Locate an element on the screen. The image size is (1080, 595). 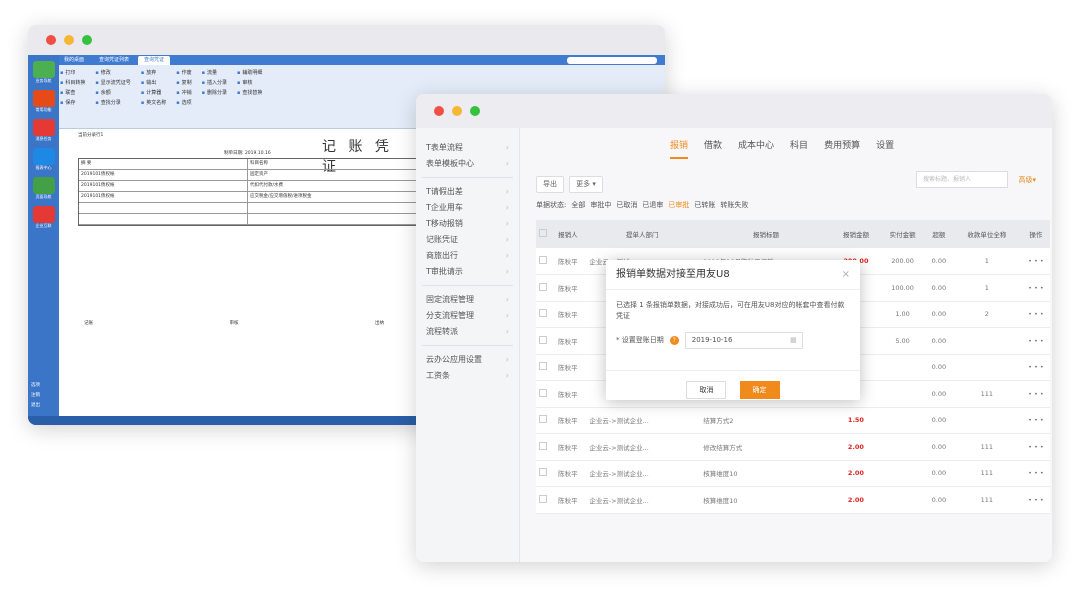
filter-option: 审批中 is located at coordinates (600, 205).